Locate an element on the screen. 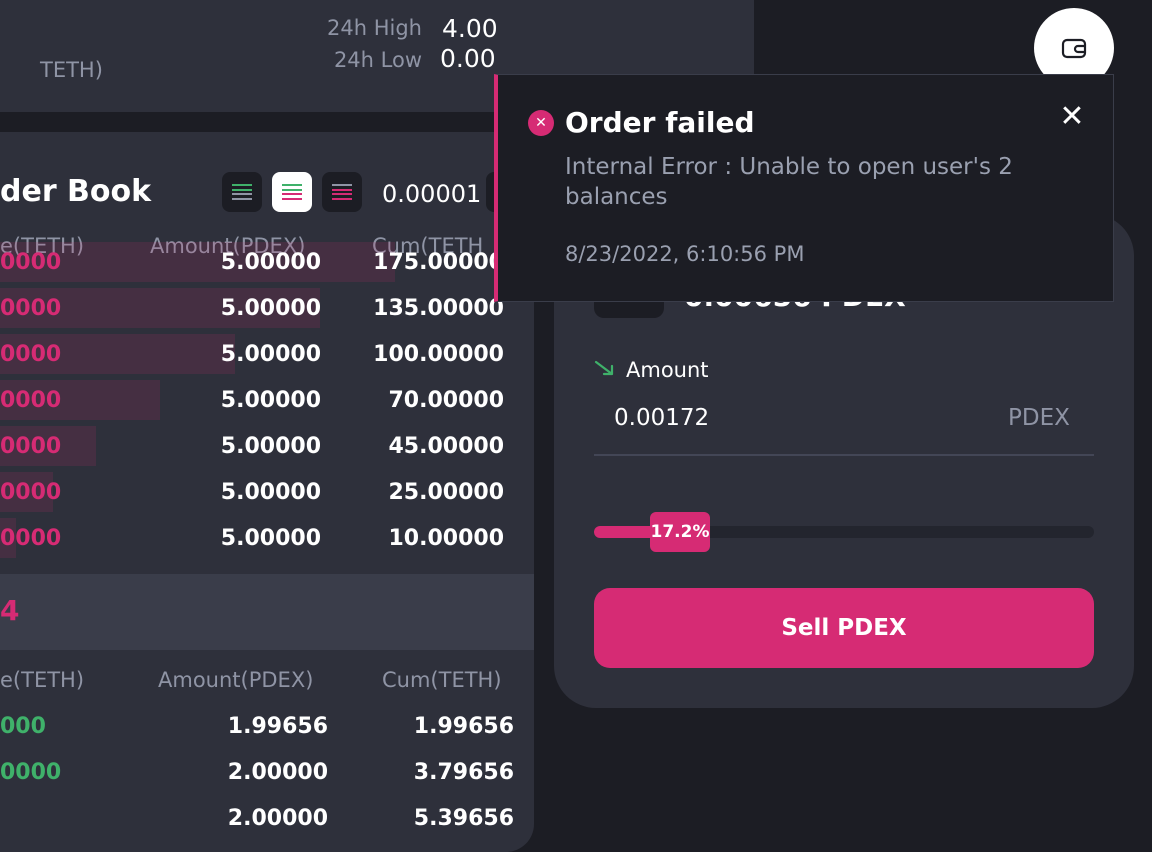 The image size is (1152, 852). bid-amount-header: Amount(PDEX) is located at coordinates (236, 680).